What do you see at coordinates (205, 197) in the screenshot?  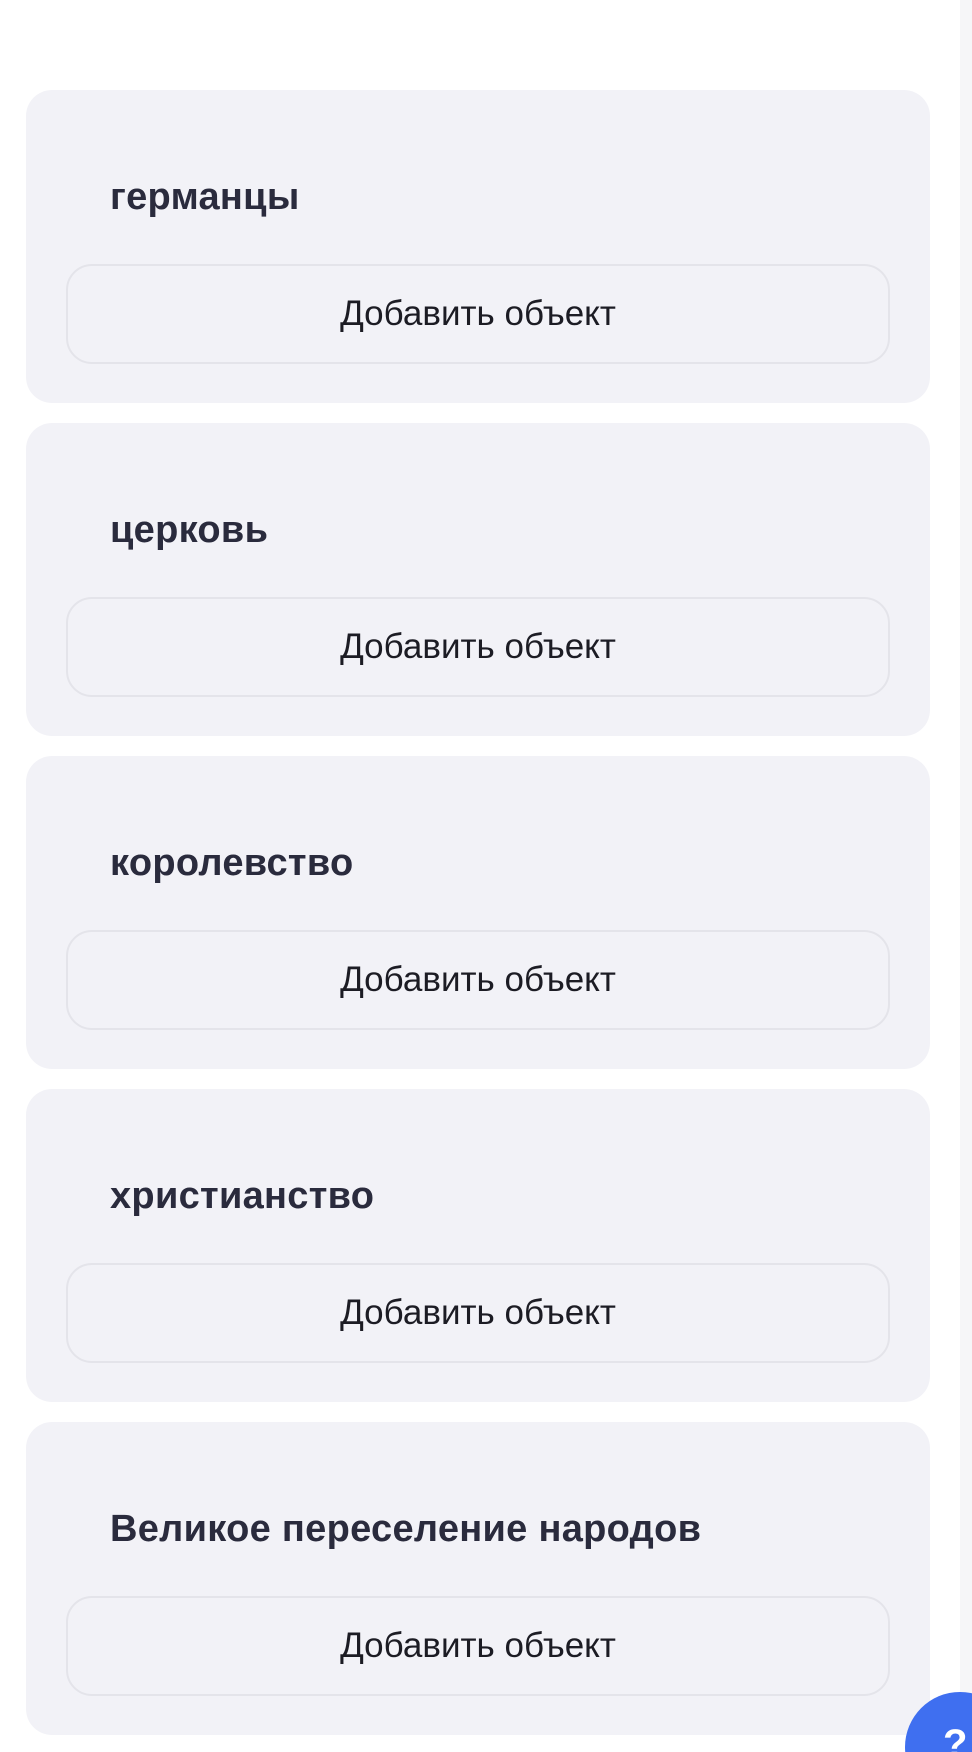 I see `category-title: германцы` at bounding box center [205, 197].